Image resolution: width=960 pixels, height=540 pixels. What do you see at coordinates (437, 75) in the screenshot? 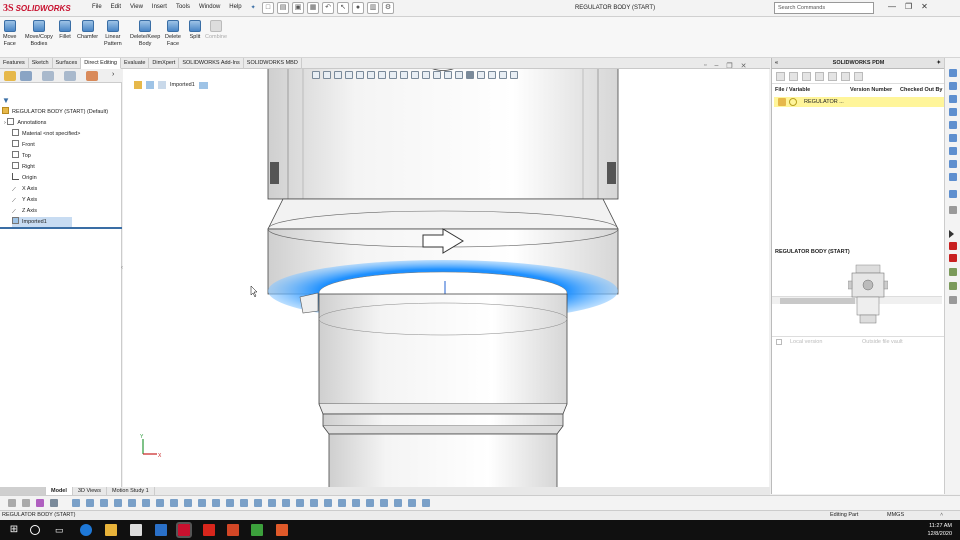
I see `realview-icon` at bounding box center [437, 75].